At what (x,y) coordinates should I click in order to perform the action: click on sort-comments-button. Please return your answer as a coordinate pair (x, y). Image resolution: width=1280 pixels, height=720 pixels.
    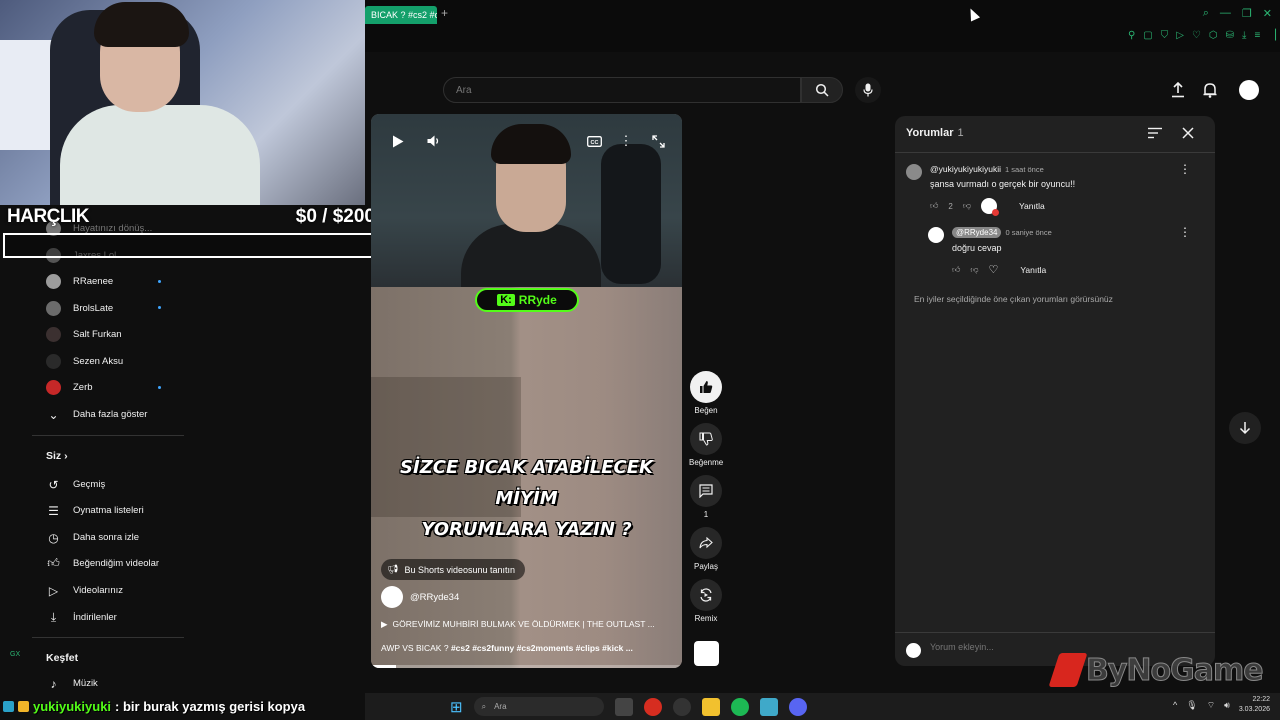
    Looking at the image, I should click on (1155, 135).